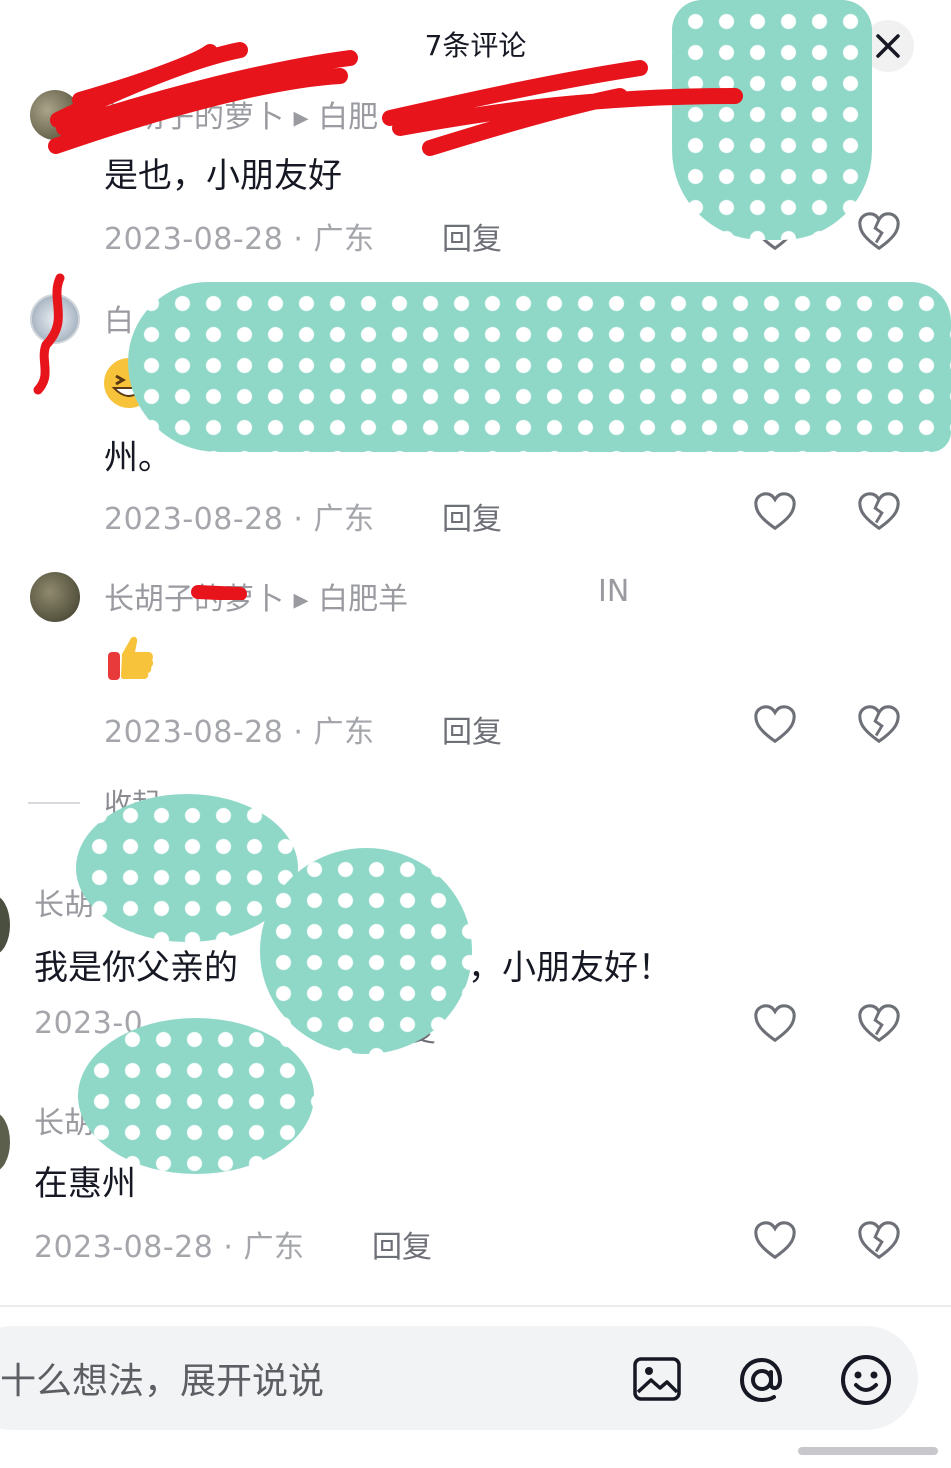 The image size is (951, 1468). I want to click on emoji-face-icon, so click(866, 1380).